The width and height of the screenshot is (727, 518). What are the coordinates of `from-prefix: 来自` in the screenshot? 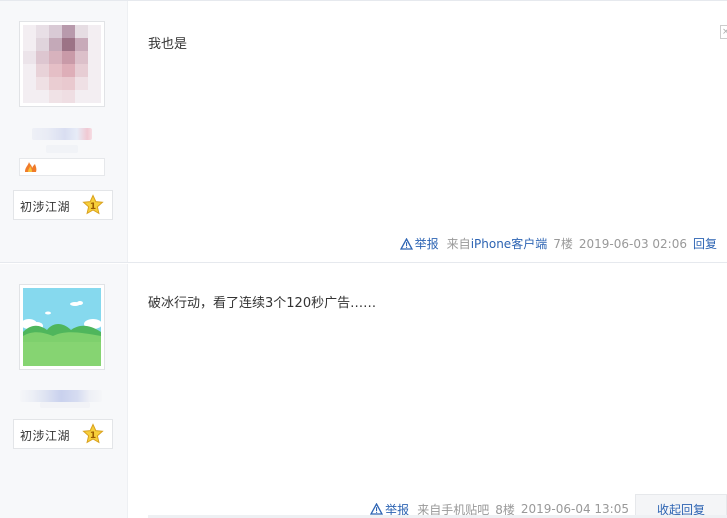 It's located at (458, 244).